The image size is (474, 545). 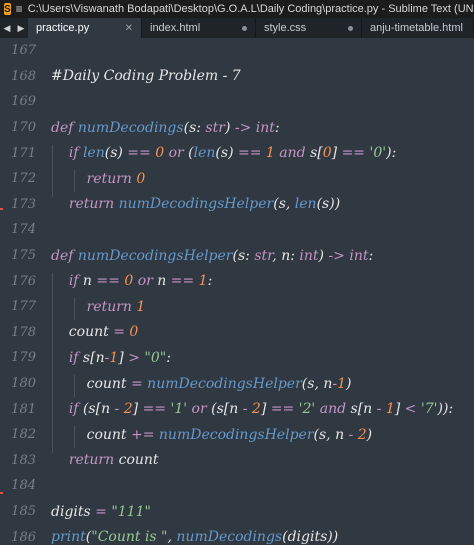 What do you see at coordinates (95, 332) in the screenshot?
I see `code-text: count = 0` at bounding box center [95, 332].